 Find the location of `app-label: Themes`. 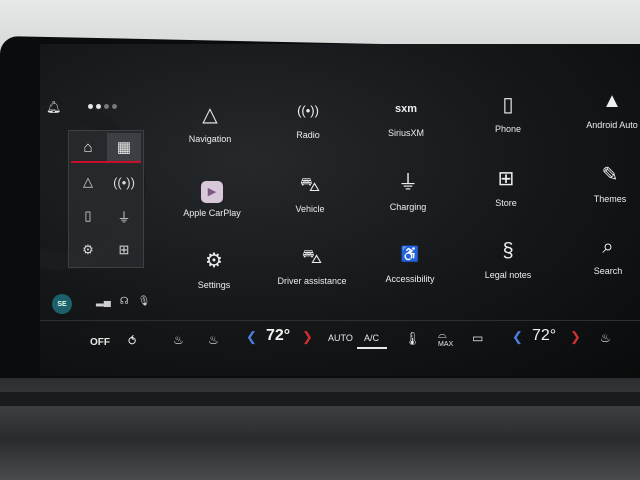

app-label: Themes is located at coordinates (610, 199).